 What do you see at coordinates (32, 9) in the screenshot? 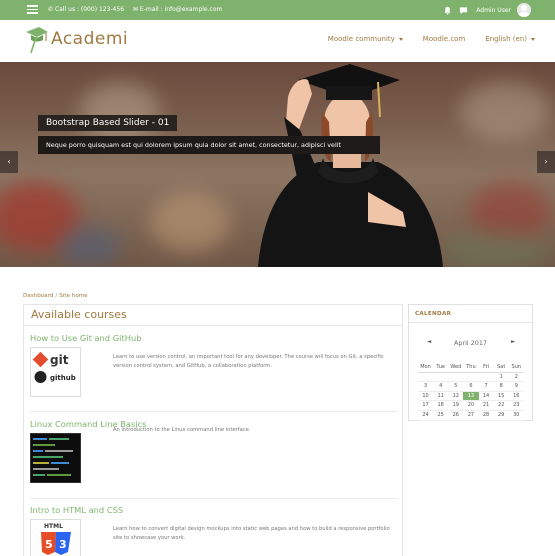
I see `hamburger-menu-icon` at bounding box center [32, 9].